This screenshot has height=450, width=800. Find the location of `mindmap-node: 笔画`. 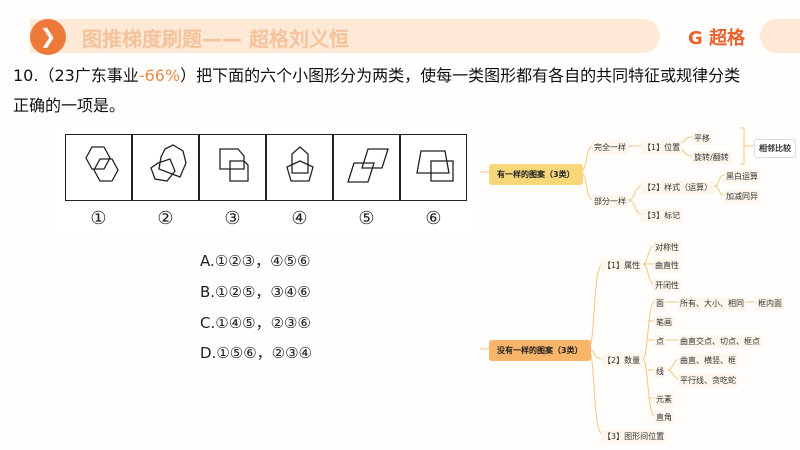

mindmap-node: 笔画 is located at coordinates (664, 322).